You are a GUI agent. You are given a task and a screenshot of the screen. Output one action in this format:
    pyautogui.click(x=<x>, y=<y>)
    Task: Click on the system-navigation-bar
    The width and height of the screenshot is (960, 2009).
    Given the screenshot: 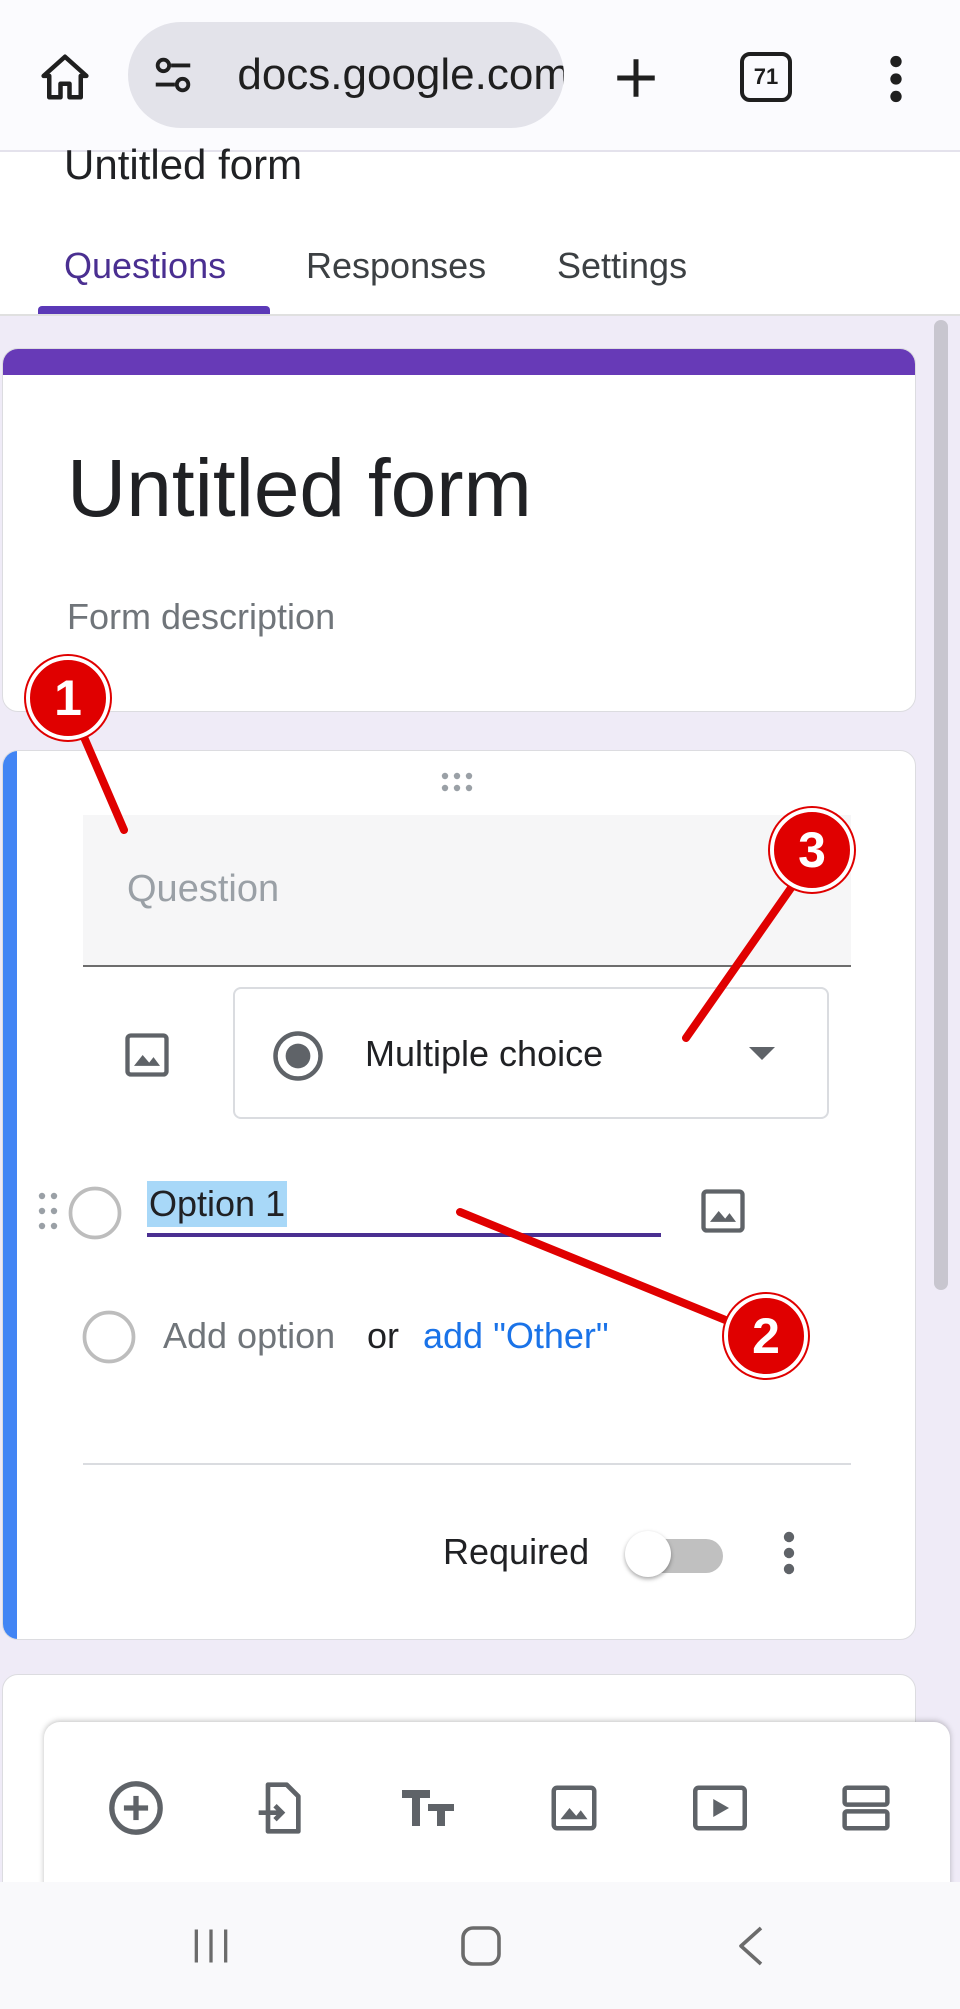 What is the action you would take?
    pyautogui.click(x=480, y=1945)
    